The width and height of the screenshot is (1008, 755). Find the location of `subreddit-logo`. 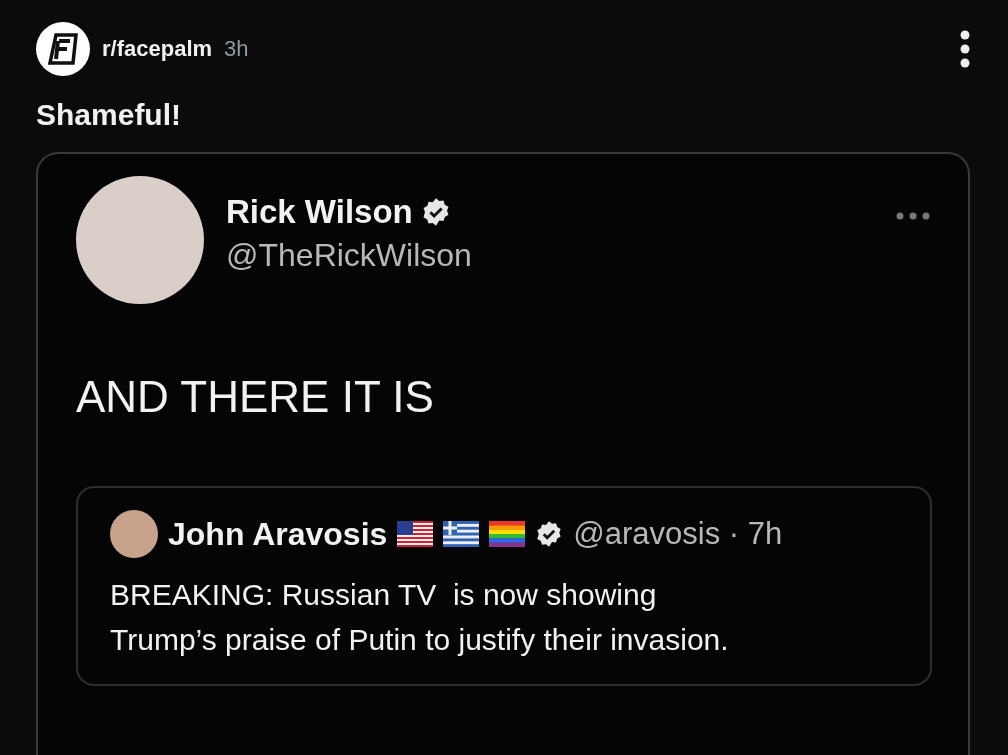

subreddit-logo is located at coordinates (63, 49).